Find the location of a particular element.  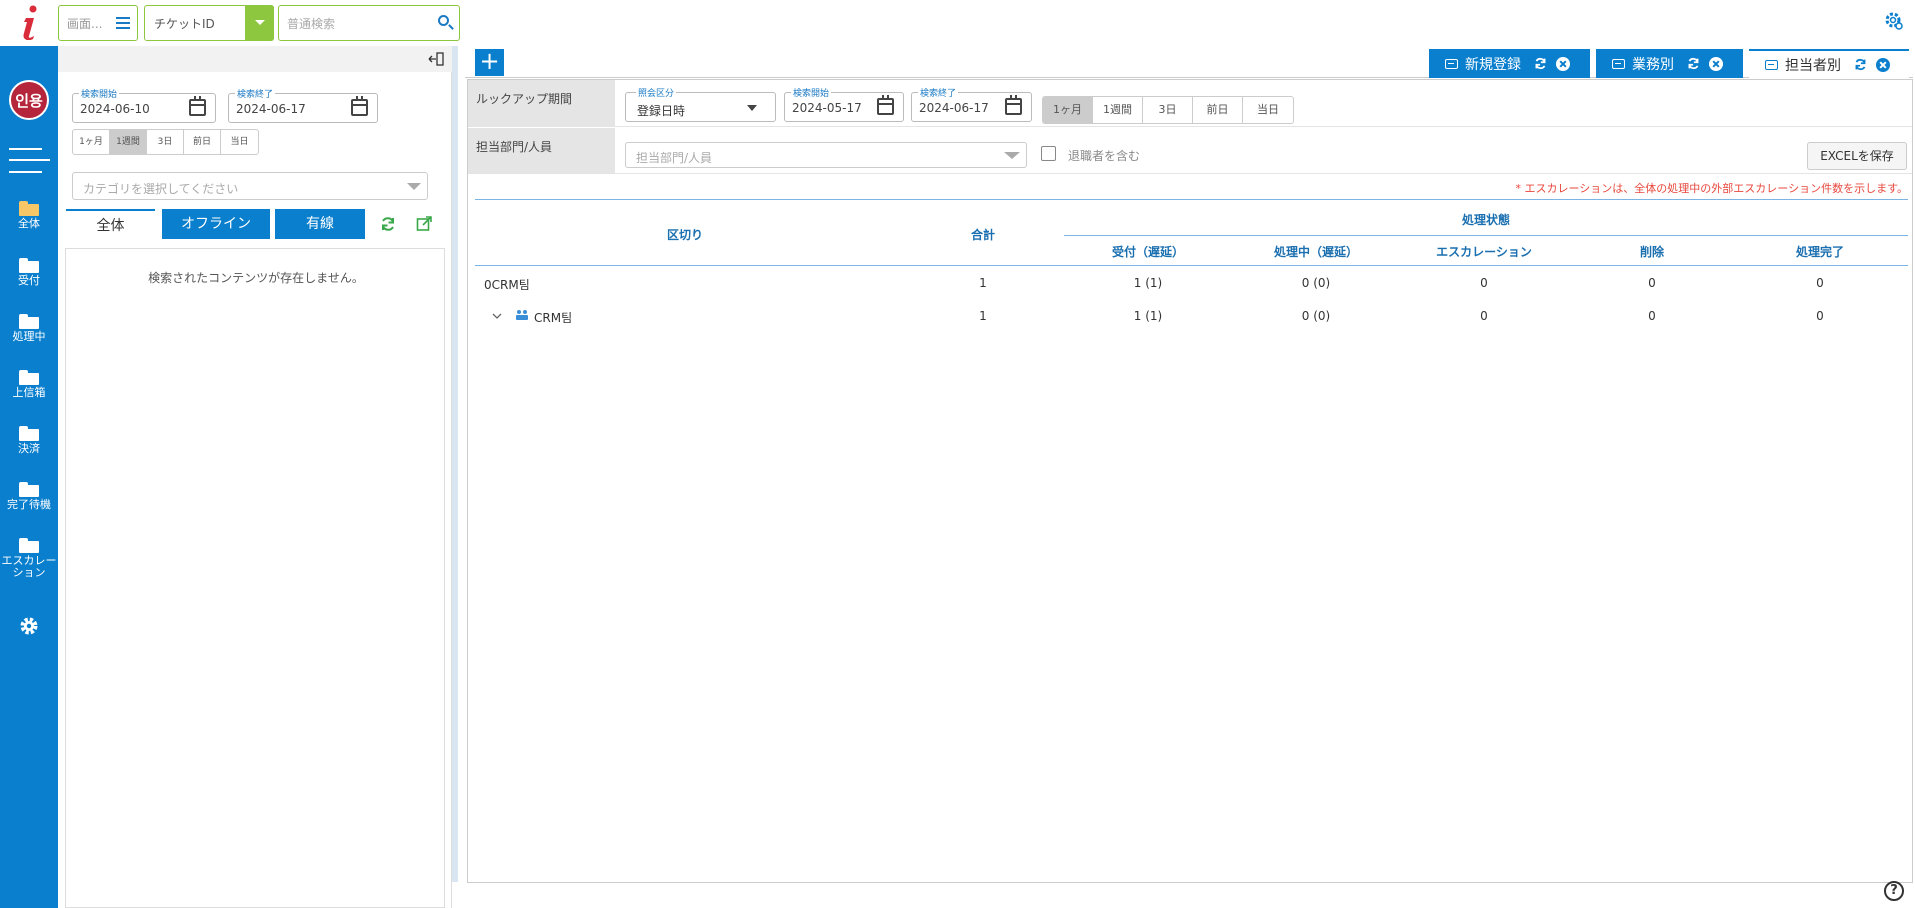

table-top-border is located at coordinates (1191, 199).